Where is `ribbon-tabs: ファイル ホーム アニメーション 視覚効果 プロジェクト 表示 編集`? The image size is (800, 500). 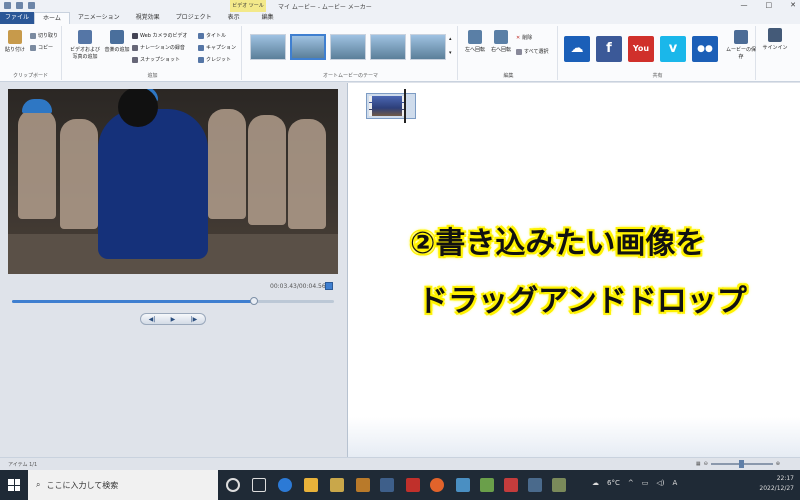 ribbon-tabs: ファイル ホーム アニメーション 視覚効果 プロジェクト 表示 編集 is located at coordinates (400, 18).